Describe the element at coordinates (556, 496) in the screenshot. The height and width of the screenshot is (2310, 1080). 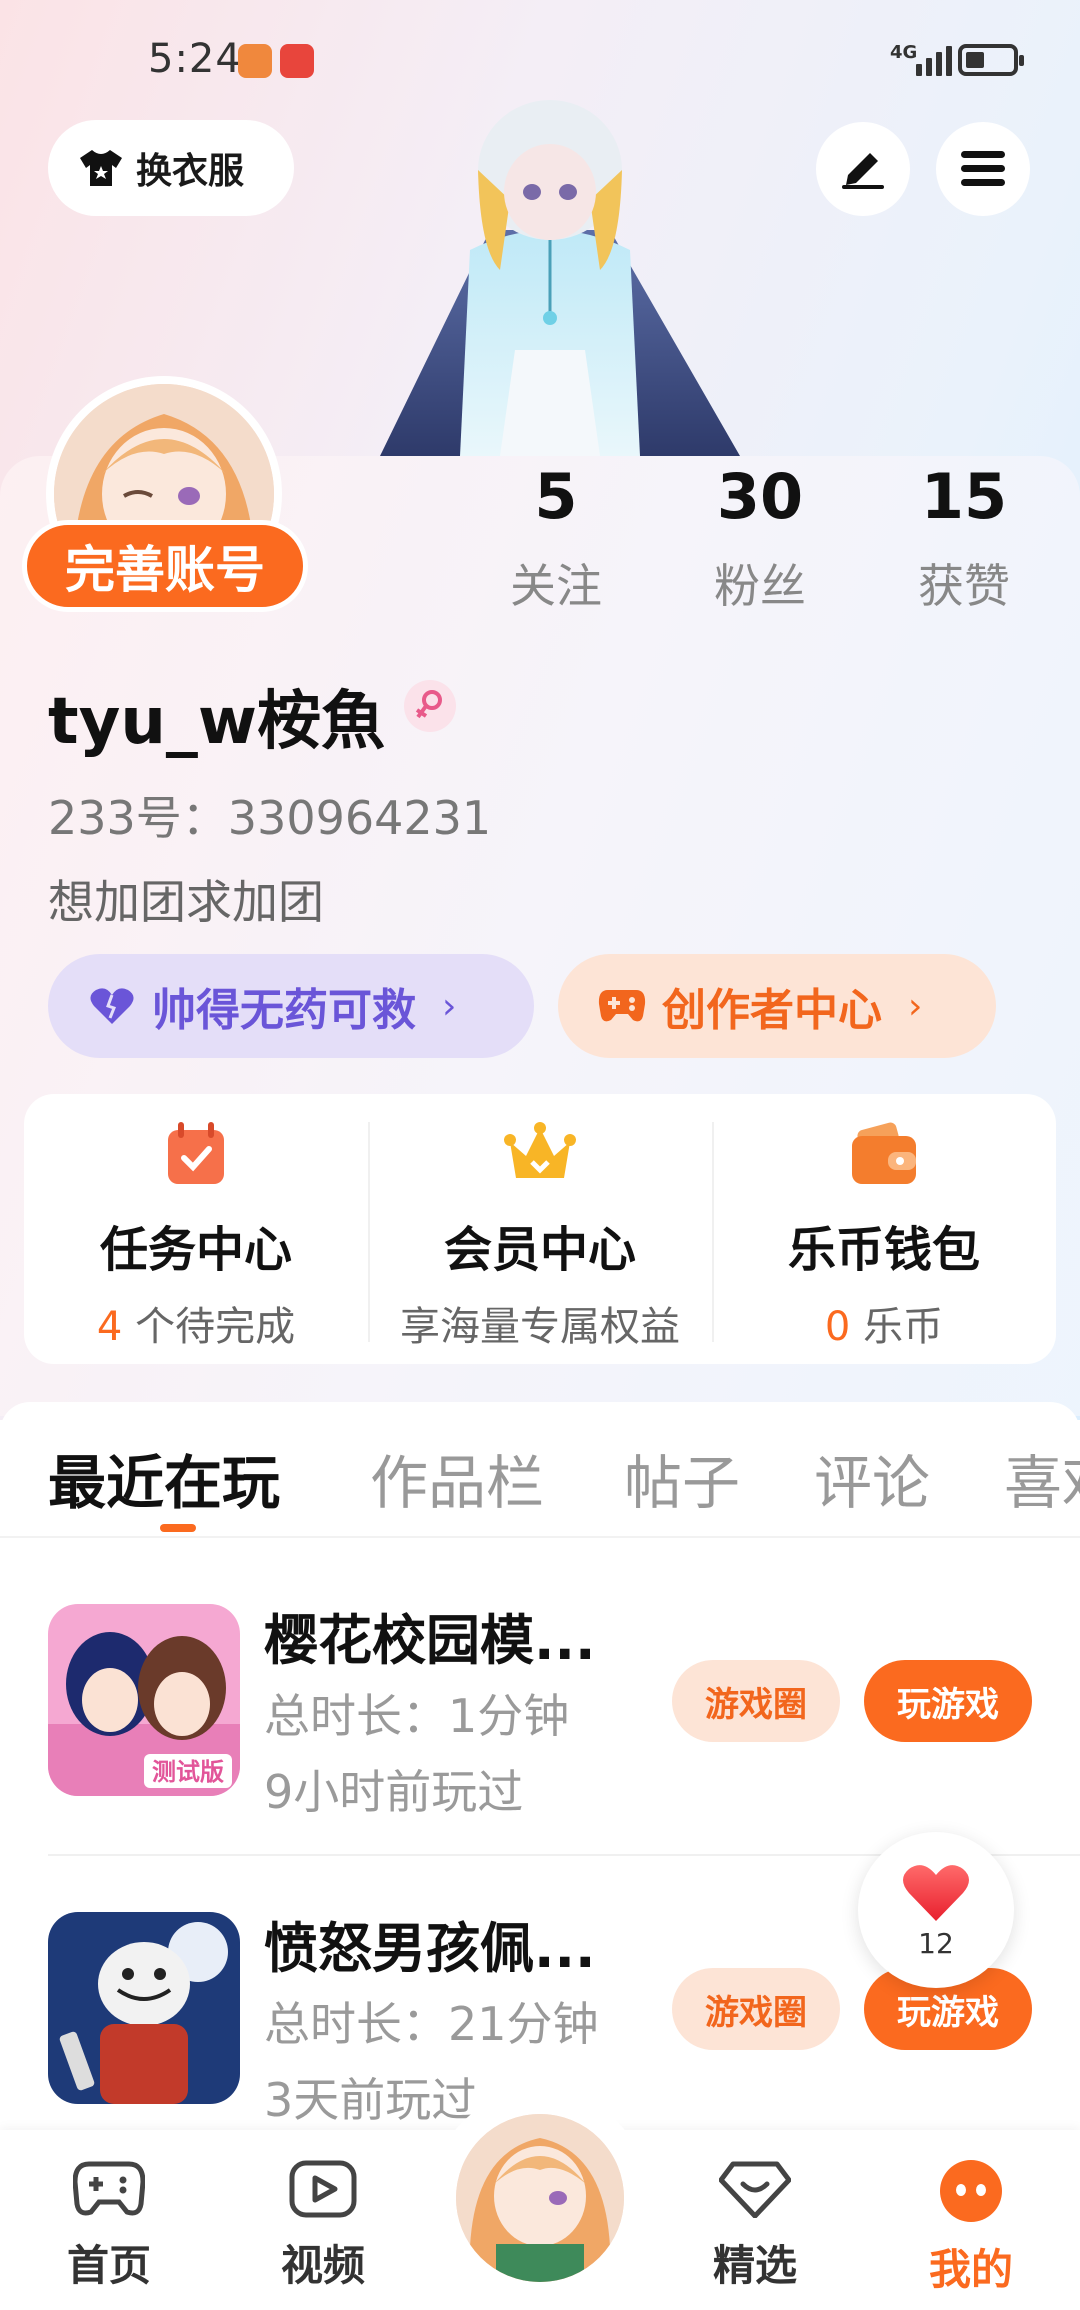
I see `following-count: 5` at that location.